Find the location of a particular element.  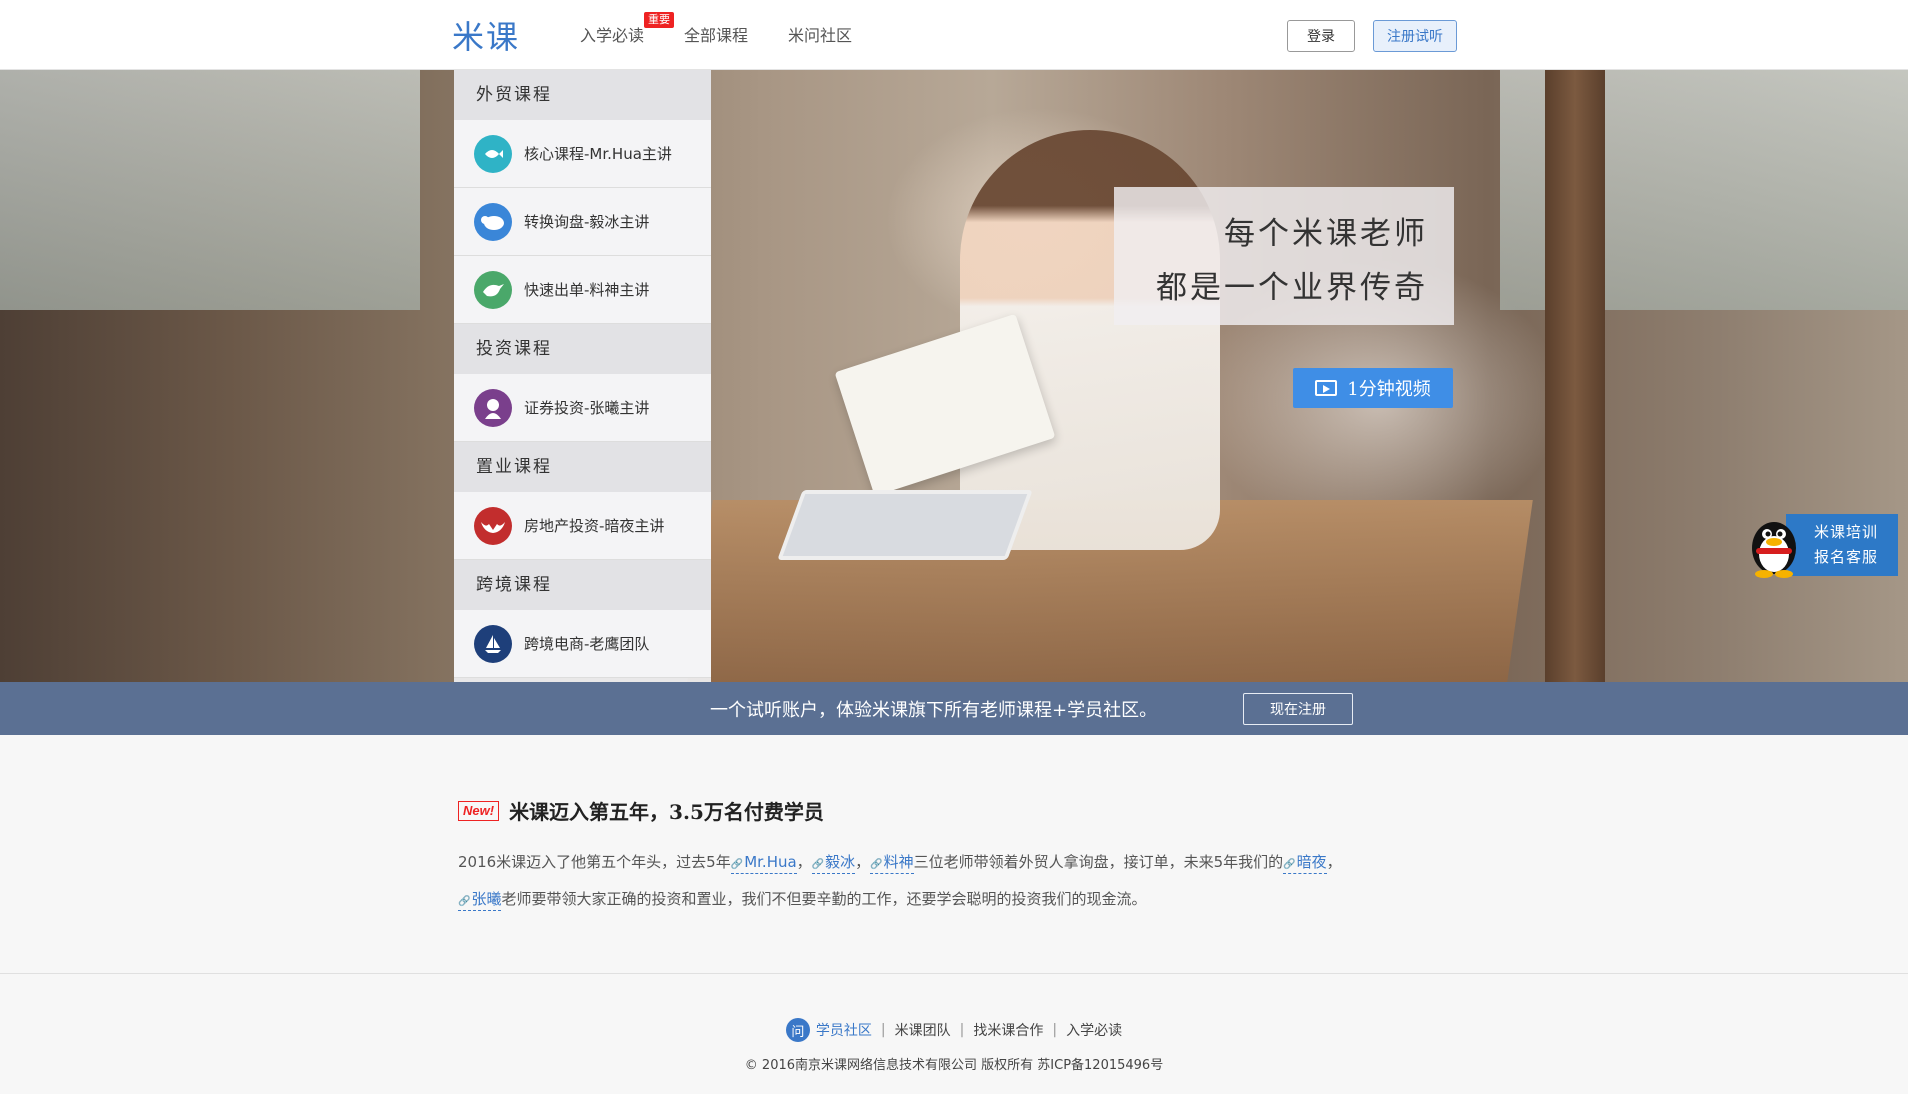

qq-service-box: 米课培训 报名客服 is located at coordinates (1842, 545).